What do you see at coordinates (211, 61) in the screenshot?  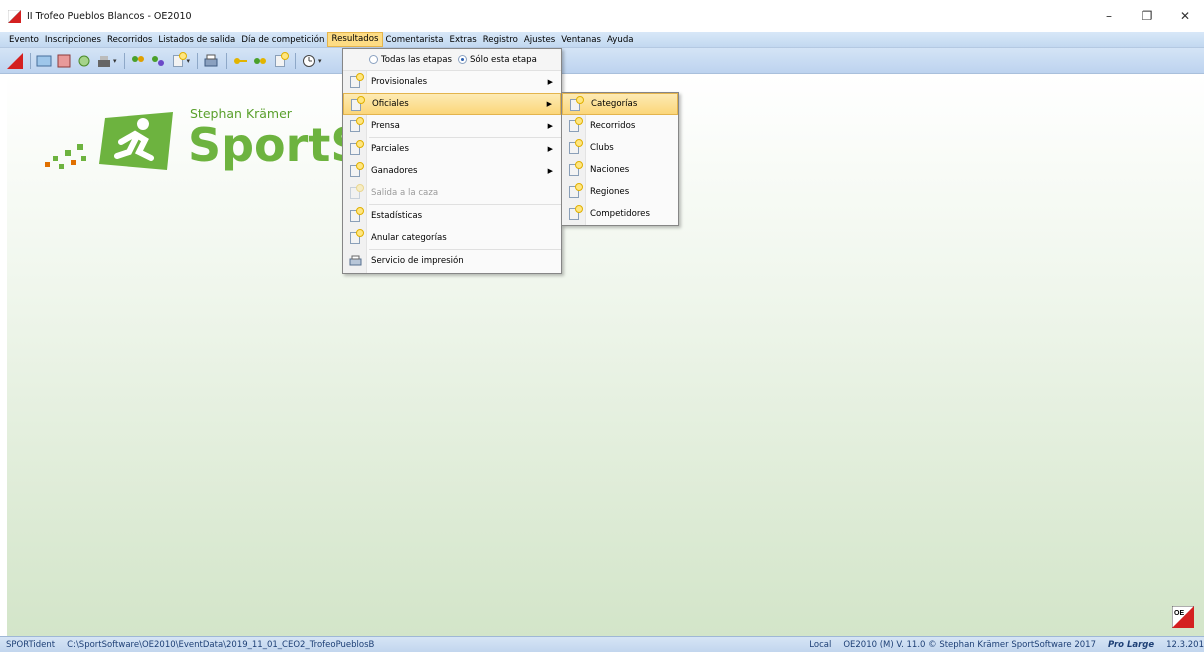 I see `print-icon` at bounding box center [211, 61].